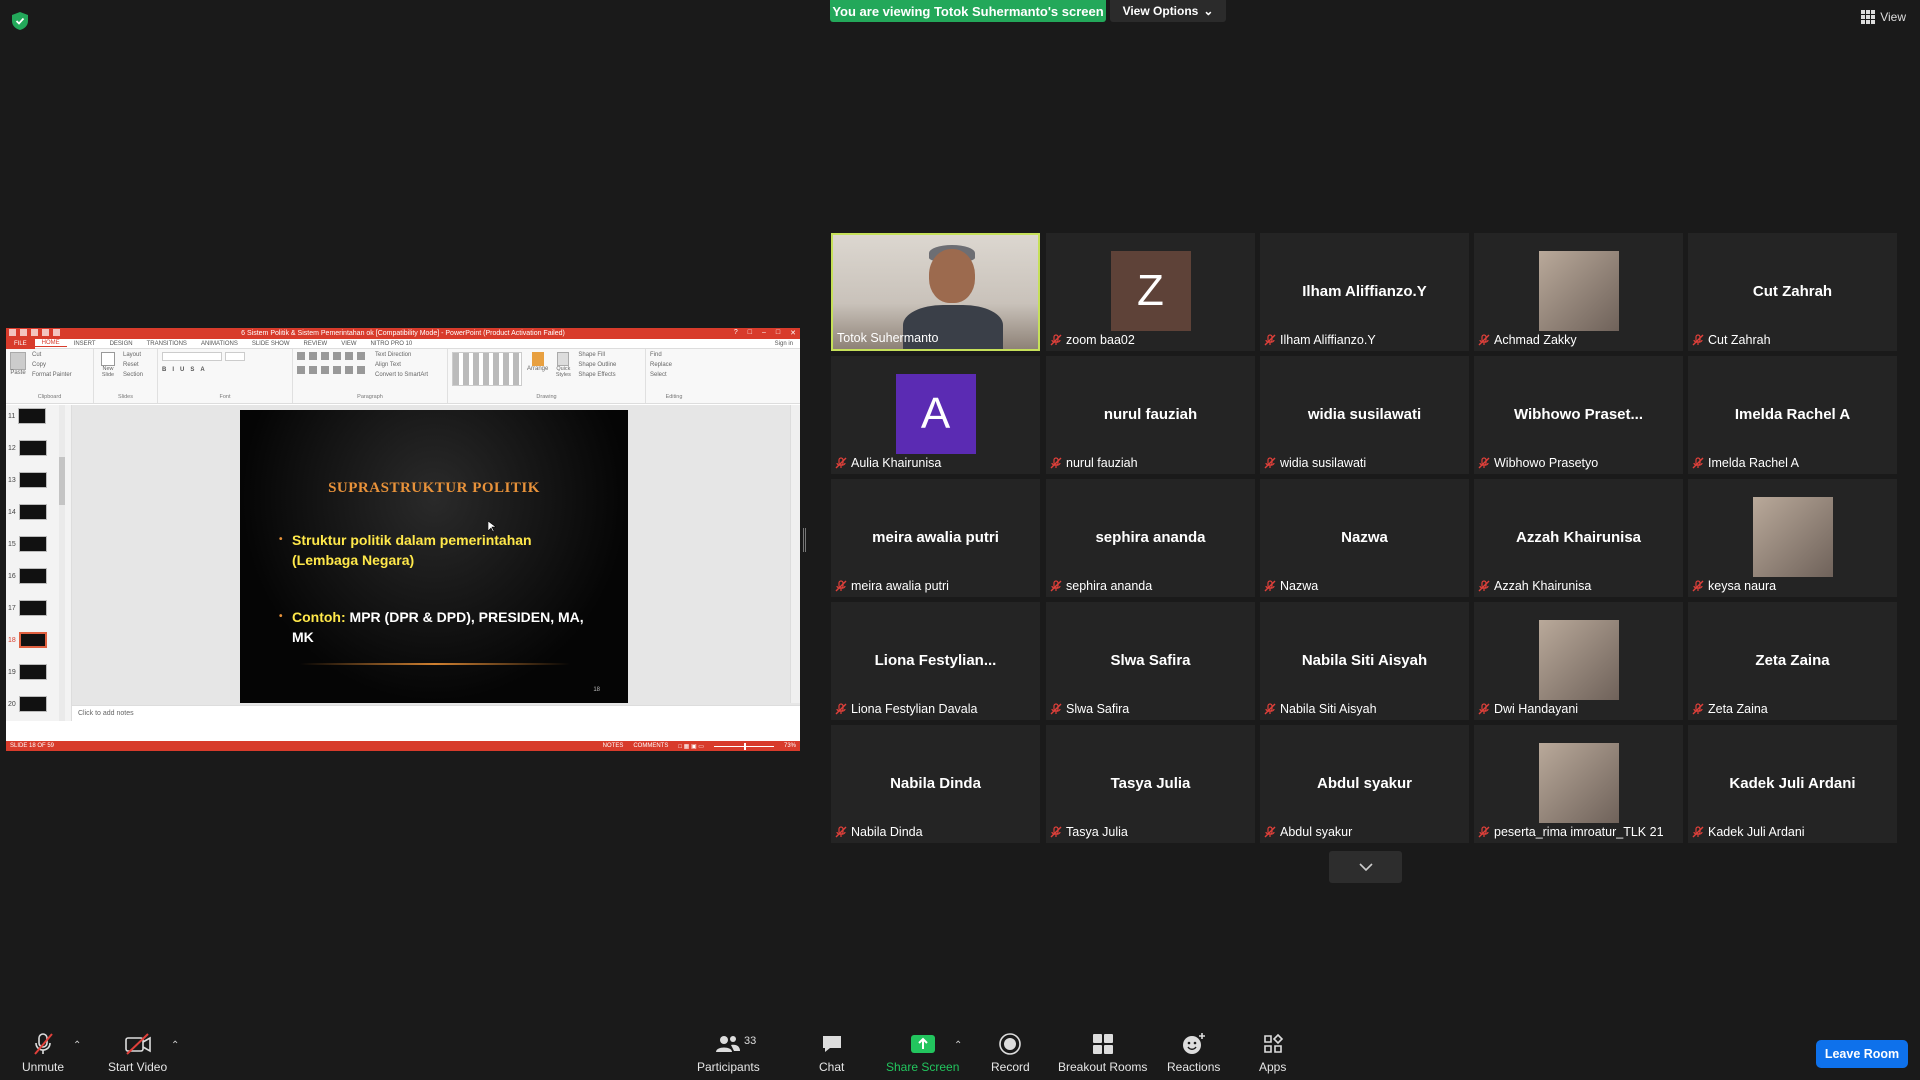 Image resolution: width=1920 pixels, height=1080 pixels. What do you see at coordinates (175, 1045) in the screenshot?
I see `video-options-caret-icon: ⌃` at bounding box center [175, 1045].